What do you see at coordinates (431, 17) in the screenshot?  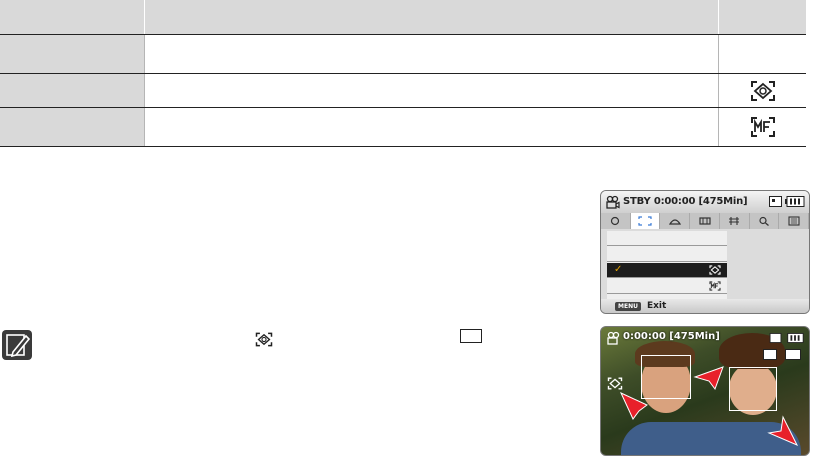 I see `header-cell-contents` at bounding box center [431, 17].